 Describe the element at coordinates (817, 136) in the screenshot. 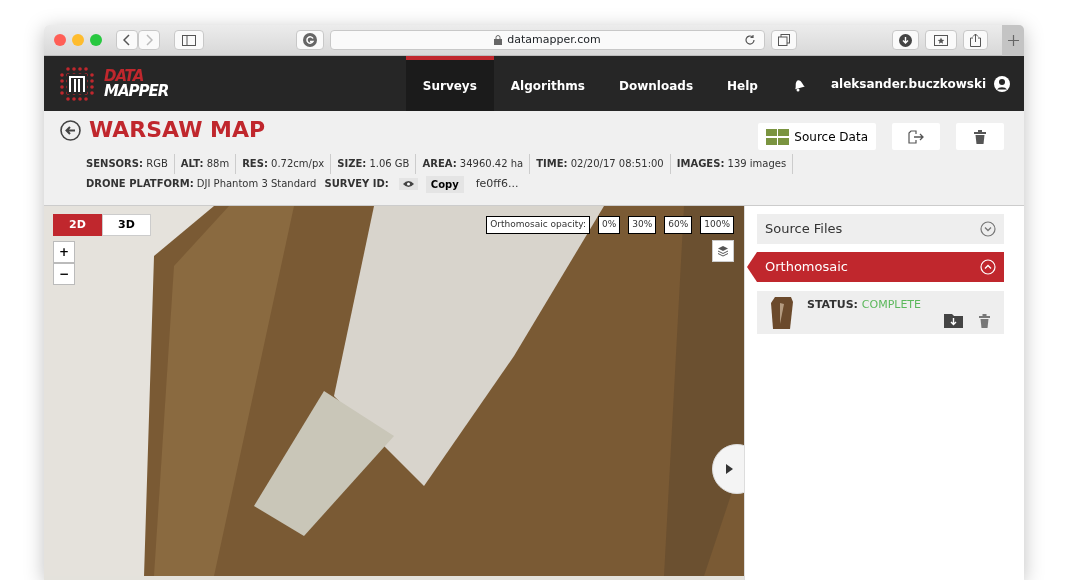

I see `source-data-button: Source Data` at that location.